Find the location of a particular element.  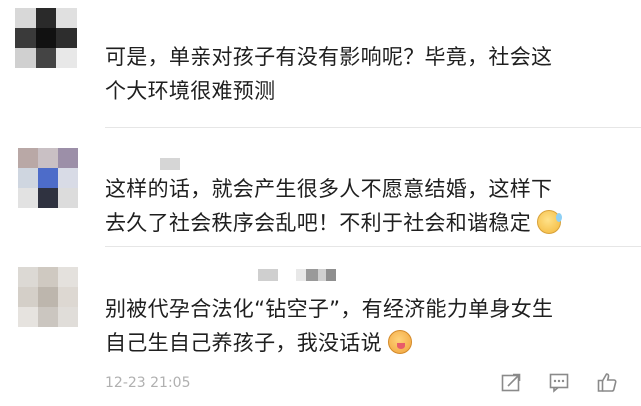

cold-sweat-emoji is located at coordinates (549, 222).